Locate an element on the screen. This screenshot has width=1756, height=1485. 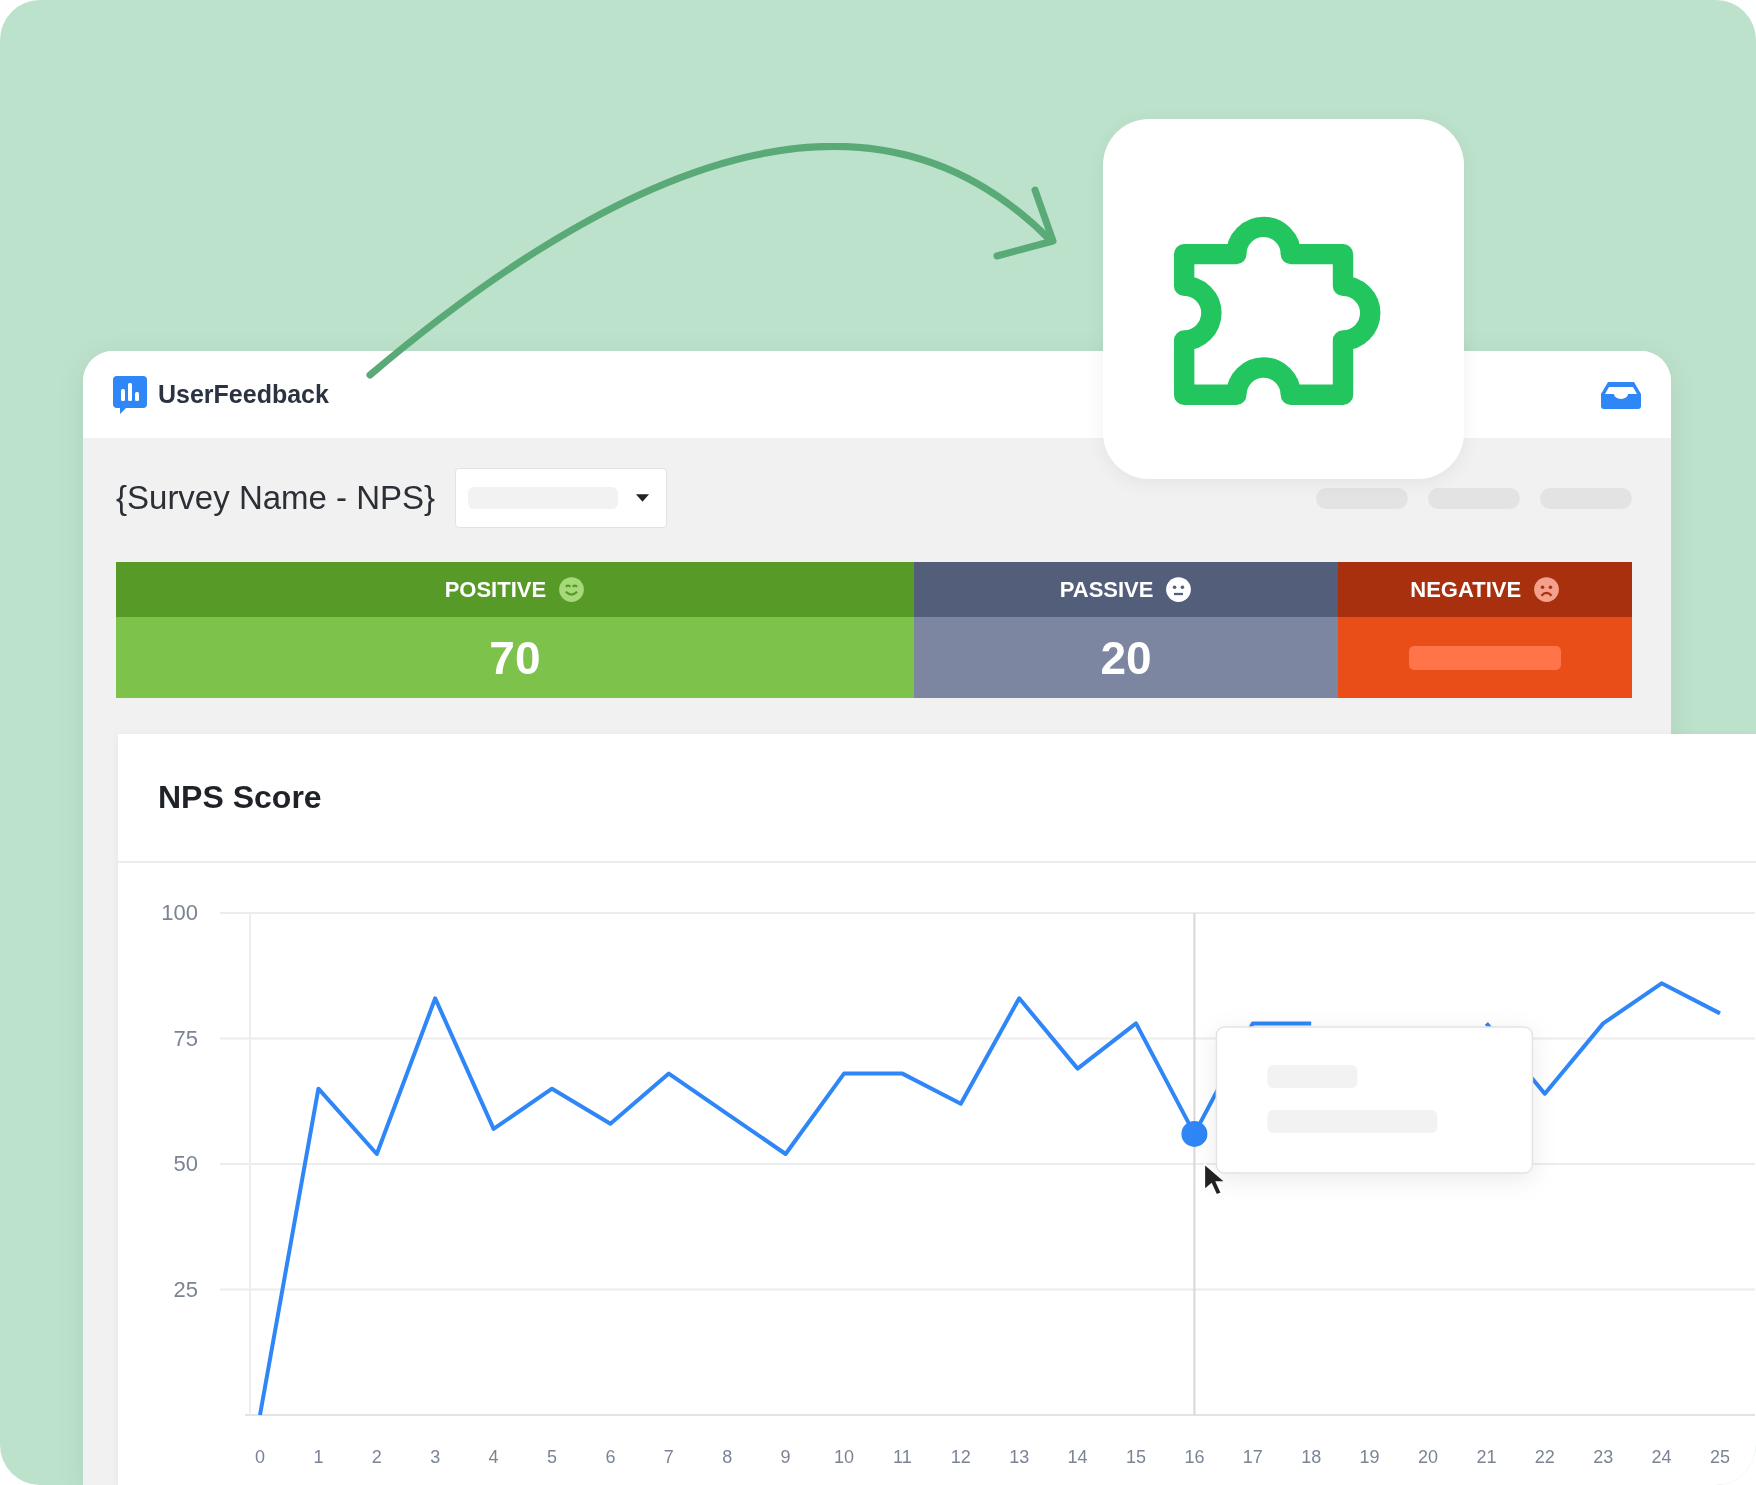
x-axis-label: 9 is located at coordinates (785, 1457).